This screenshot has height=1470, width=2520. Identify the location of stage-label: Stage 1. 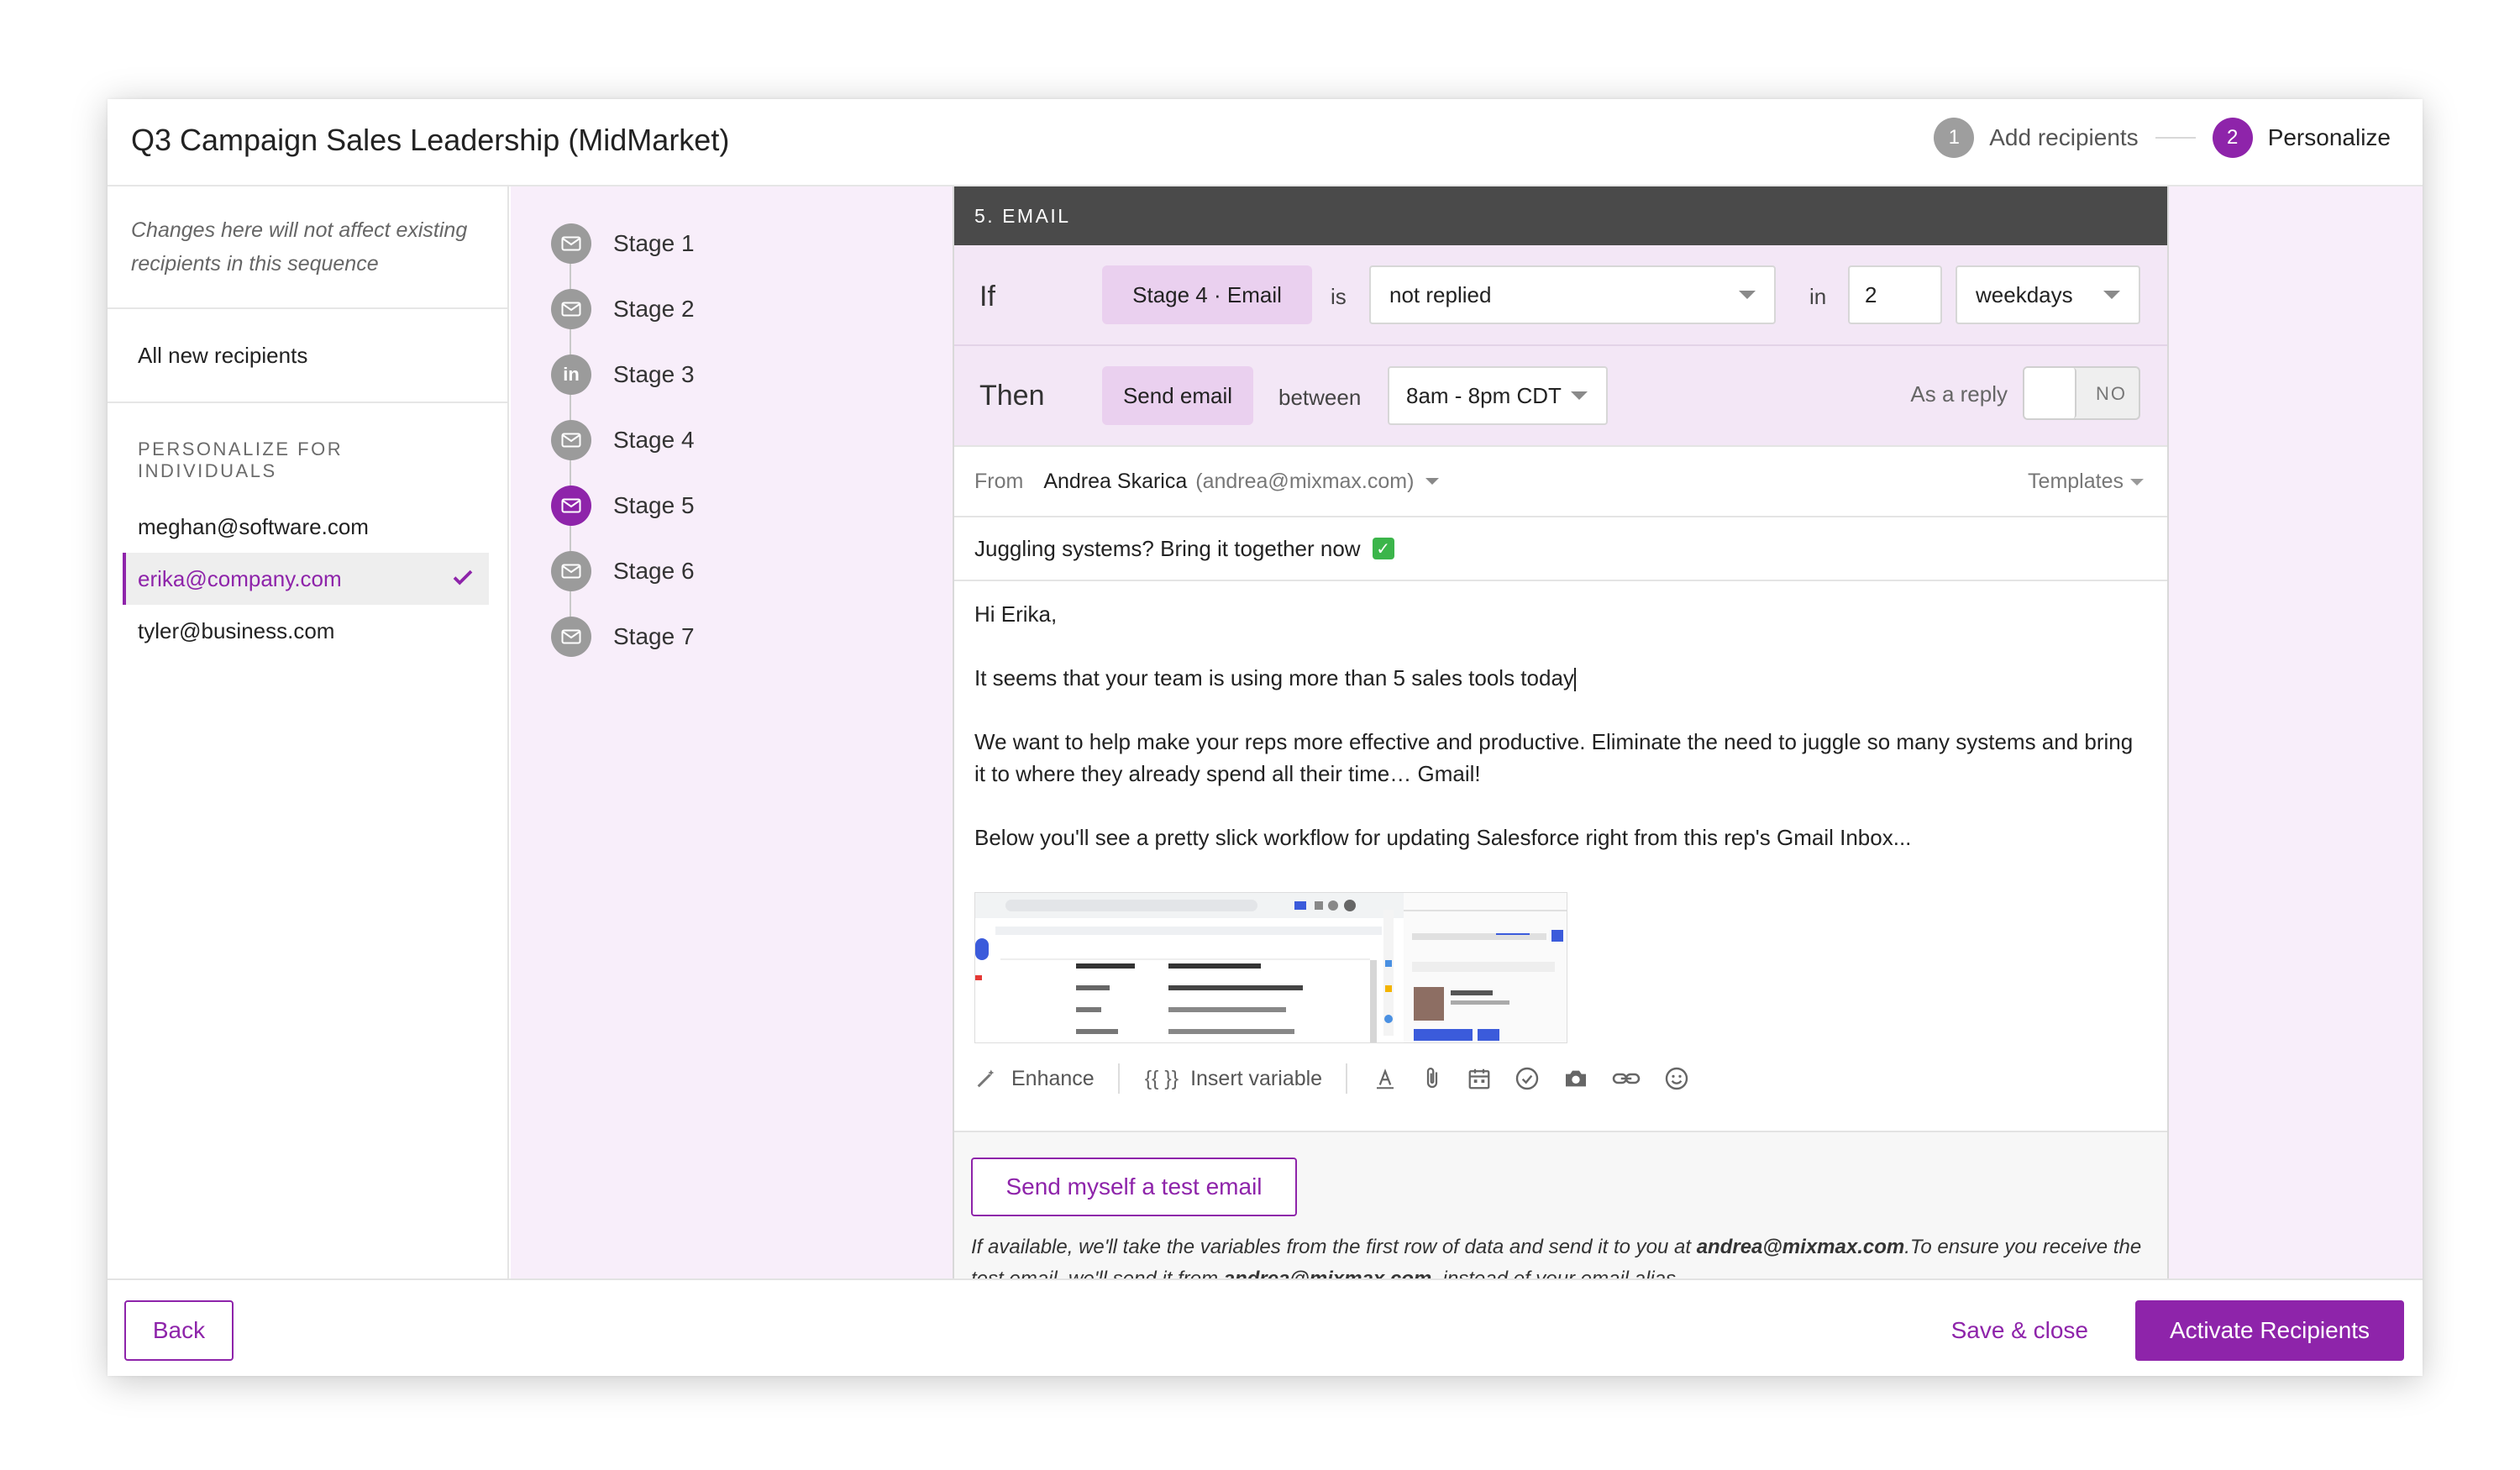
(654, 243).